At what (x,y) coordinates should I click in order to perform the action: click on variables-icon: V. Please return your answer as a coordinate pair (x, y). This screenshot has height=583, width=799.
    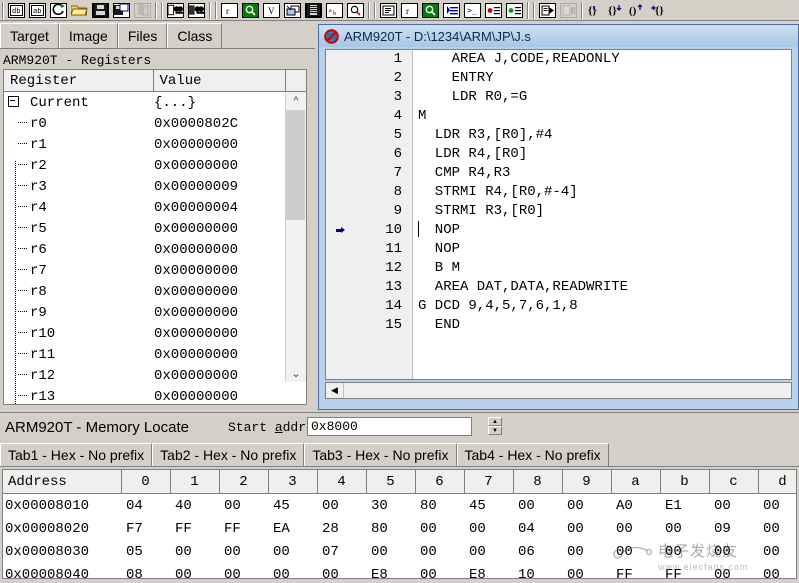
    Looking at the image, I should click on (271, 10).